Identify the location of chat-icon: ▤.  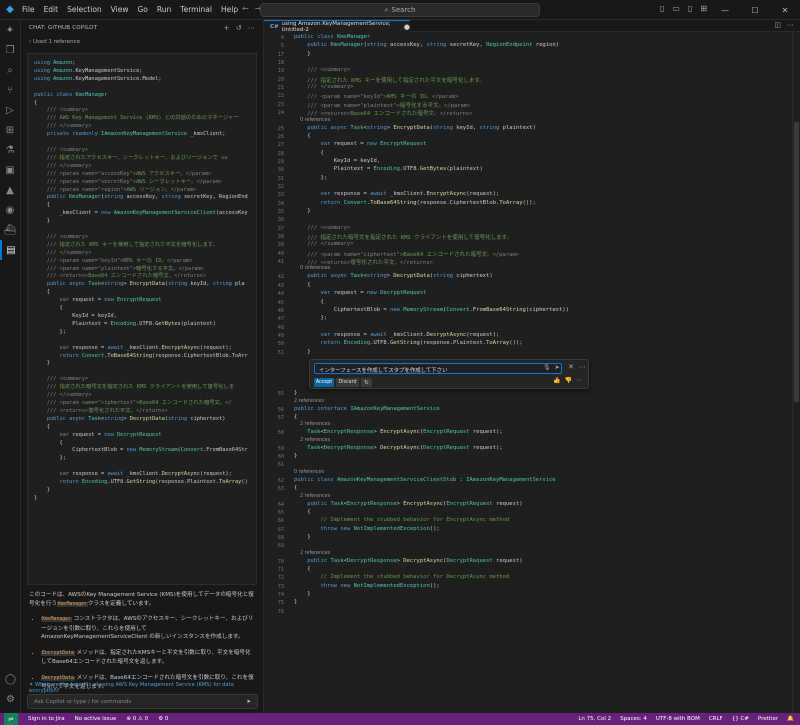
(10, 250).